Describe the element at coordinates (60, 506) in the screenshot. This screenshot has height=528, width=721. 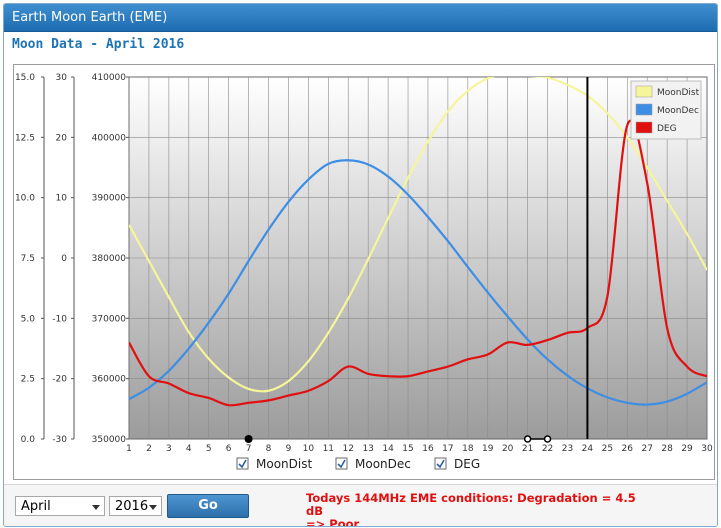
I see `month-select: April` at that location.